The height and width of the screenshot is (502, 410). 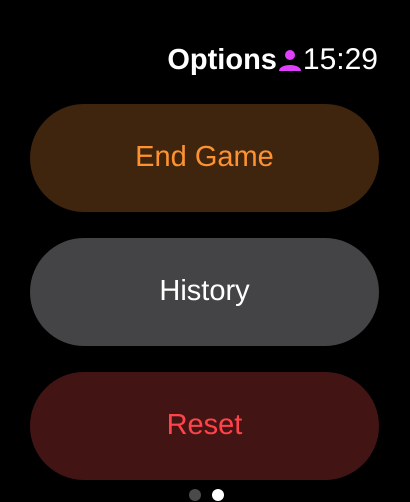 What do you see at coordinates (222, 60) in the screenshot?
I see `screen-title: Options` at bounding box center [222, 60].